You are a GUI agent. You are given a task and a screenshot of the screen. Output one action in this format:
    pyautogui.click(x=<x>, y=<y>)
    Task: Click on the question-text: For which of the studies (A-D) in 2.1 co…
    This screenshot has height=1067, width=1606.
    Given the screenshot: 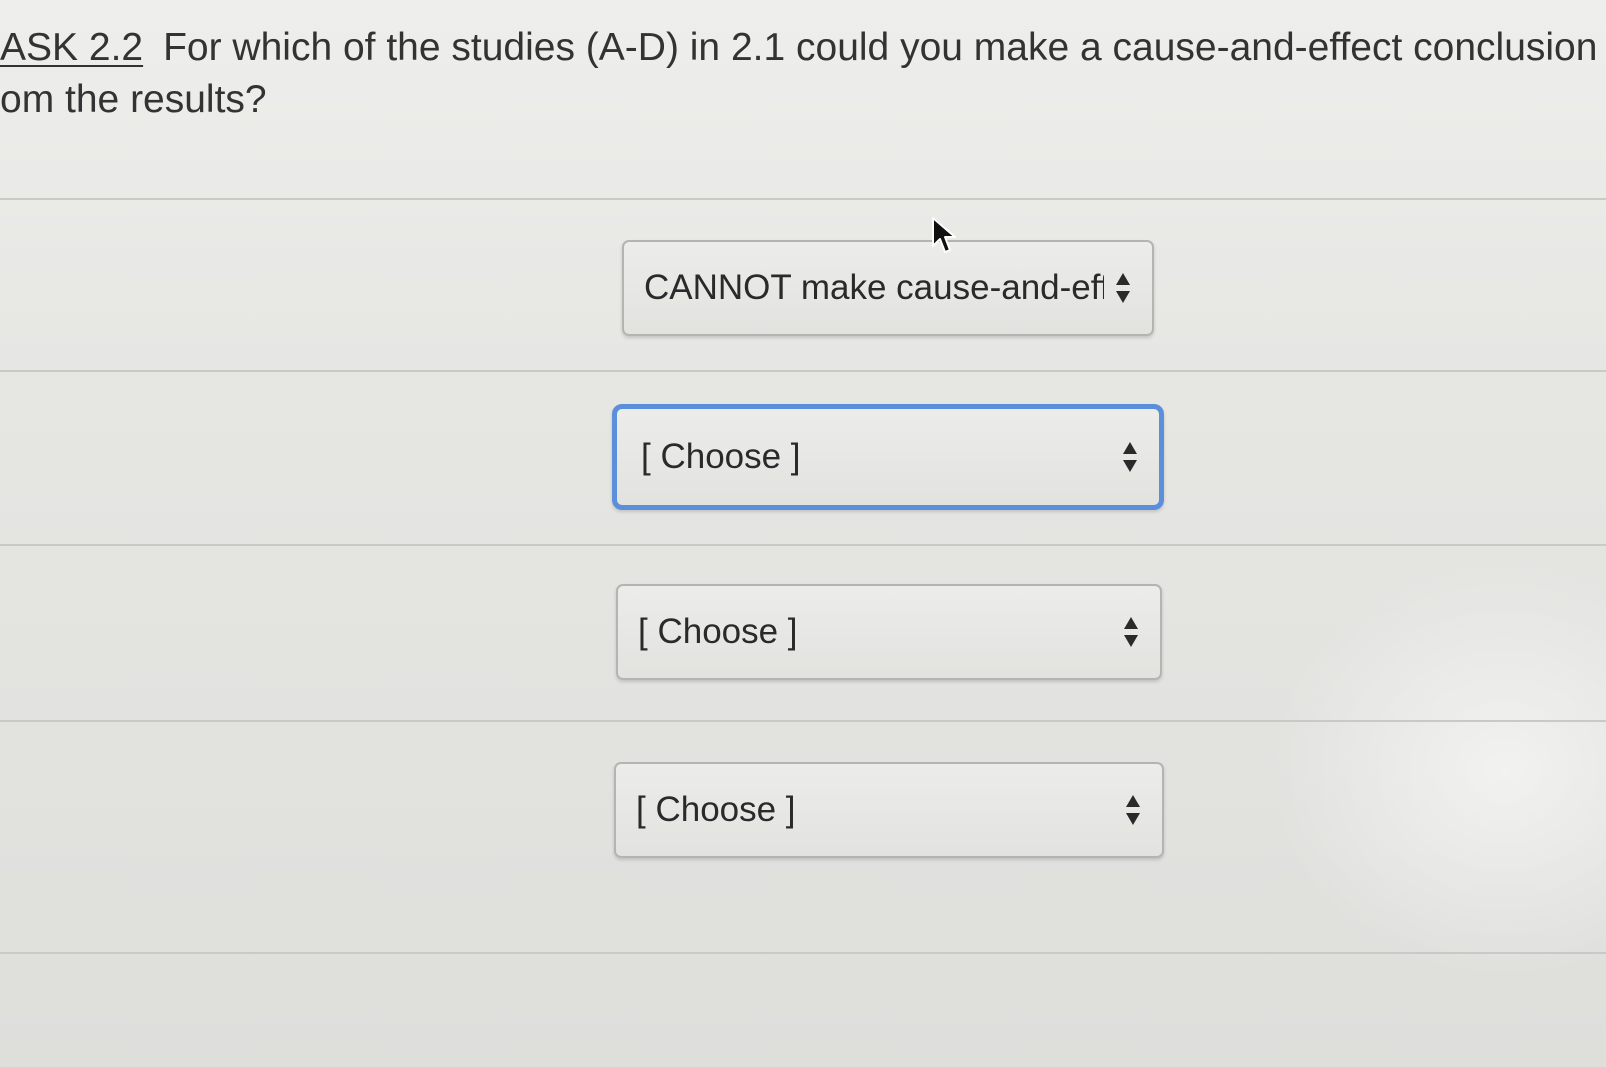 What is the action you would take?
    pyautogui.click(x=880, y=47)
    